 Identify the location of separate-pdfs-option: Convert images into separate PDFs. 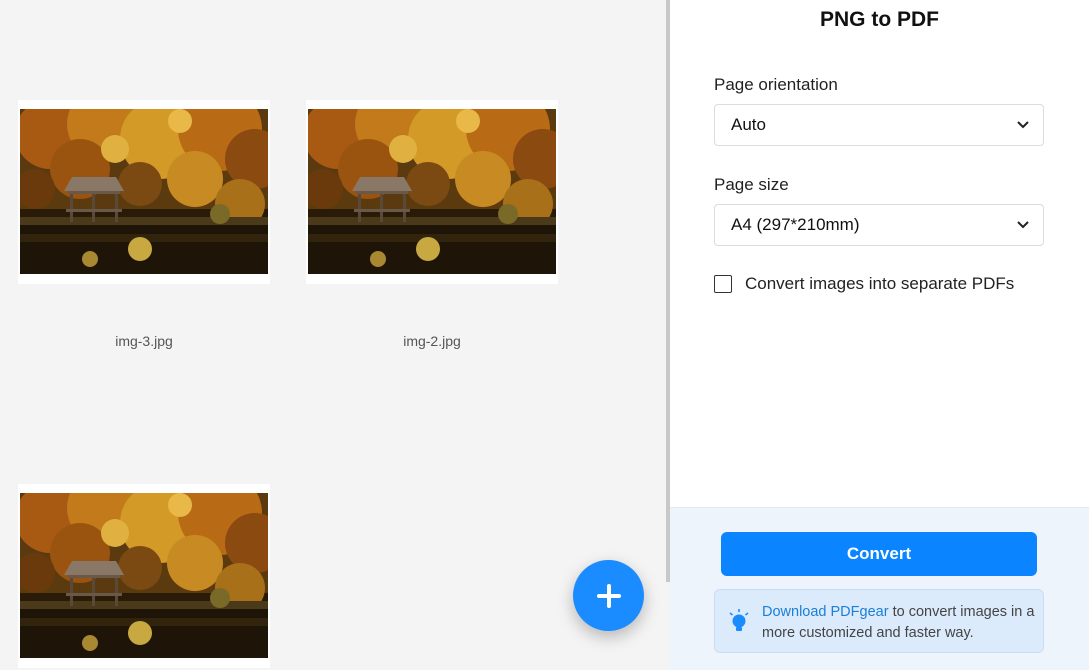
(864, 284).